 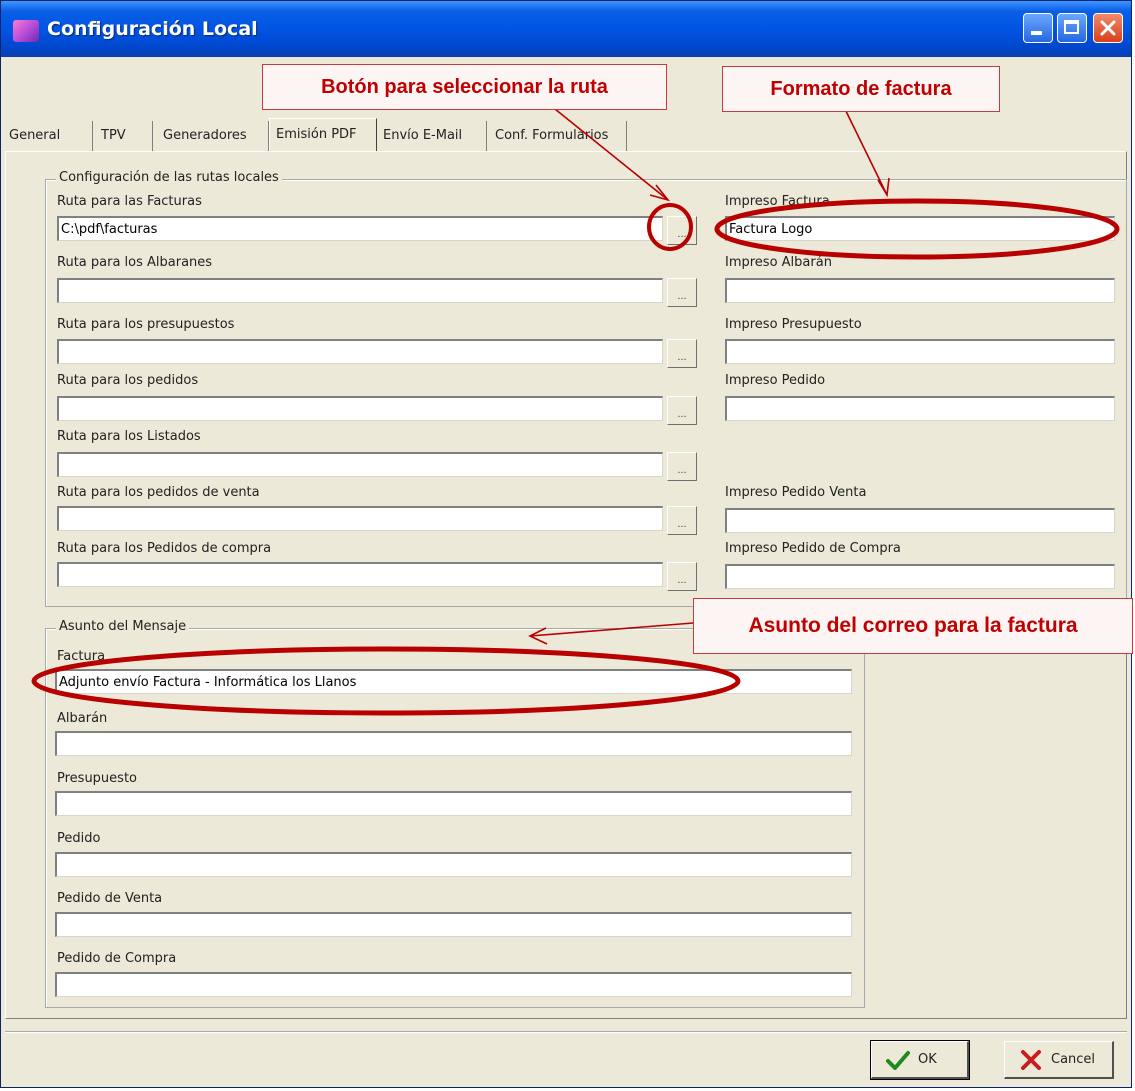 I want to click on impreso-pedido-venta-input, so click(x=920, y=520).